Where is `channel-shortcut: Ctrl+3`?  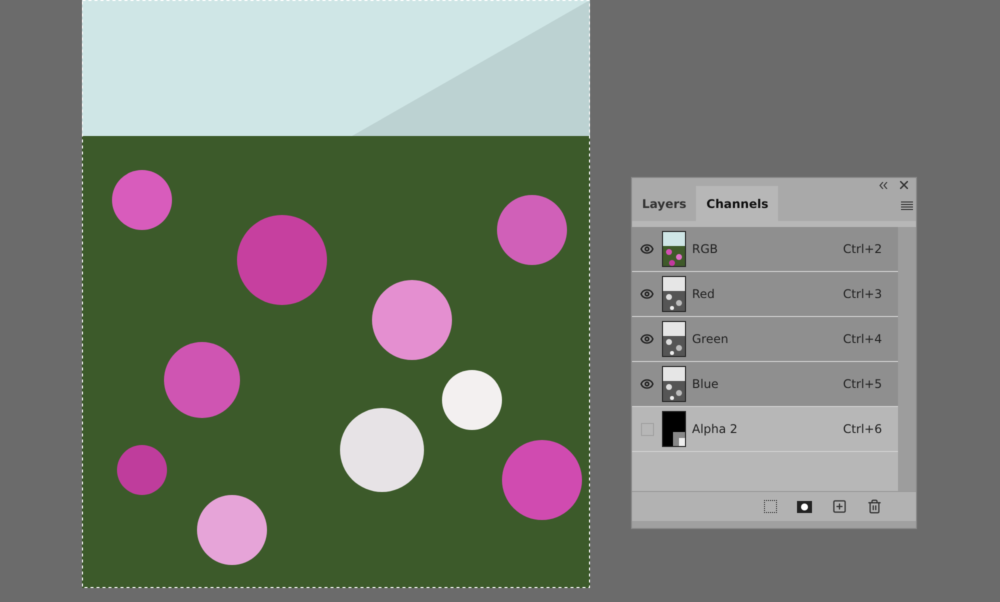 channel-shortcut: Ctrl+3 is located at coordinates (862, 294).